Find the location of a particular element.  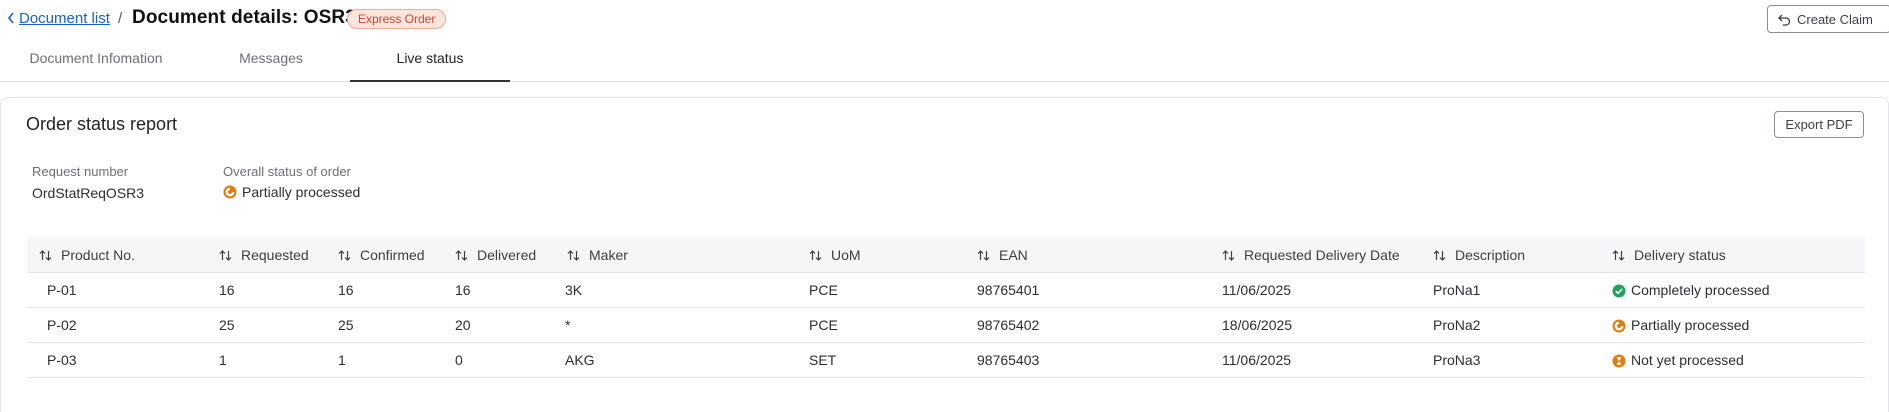

cell-delivery-status: Not yet processed is located at coordinates (1678, 360).